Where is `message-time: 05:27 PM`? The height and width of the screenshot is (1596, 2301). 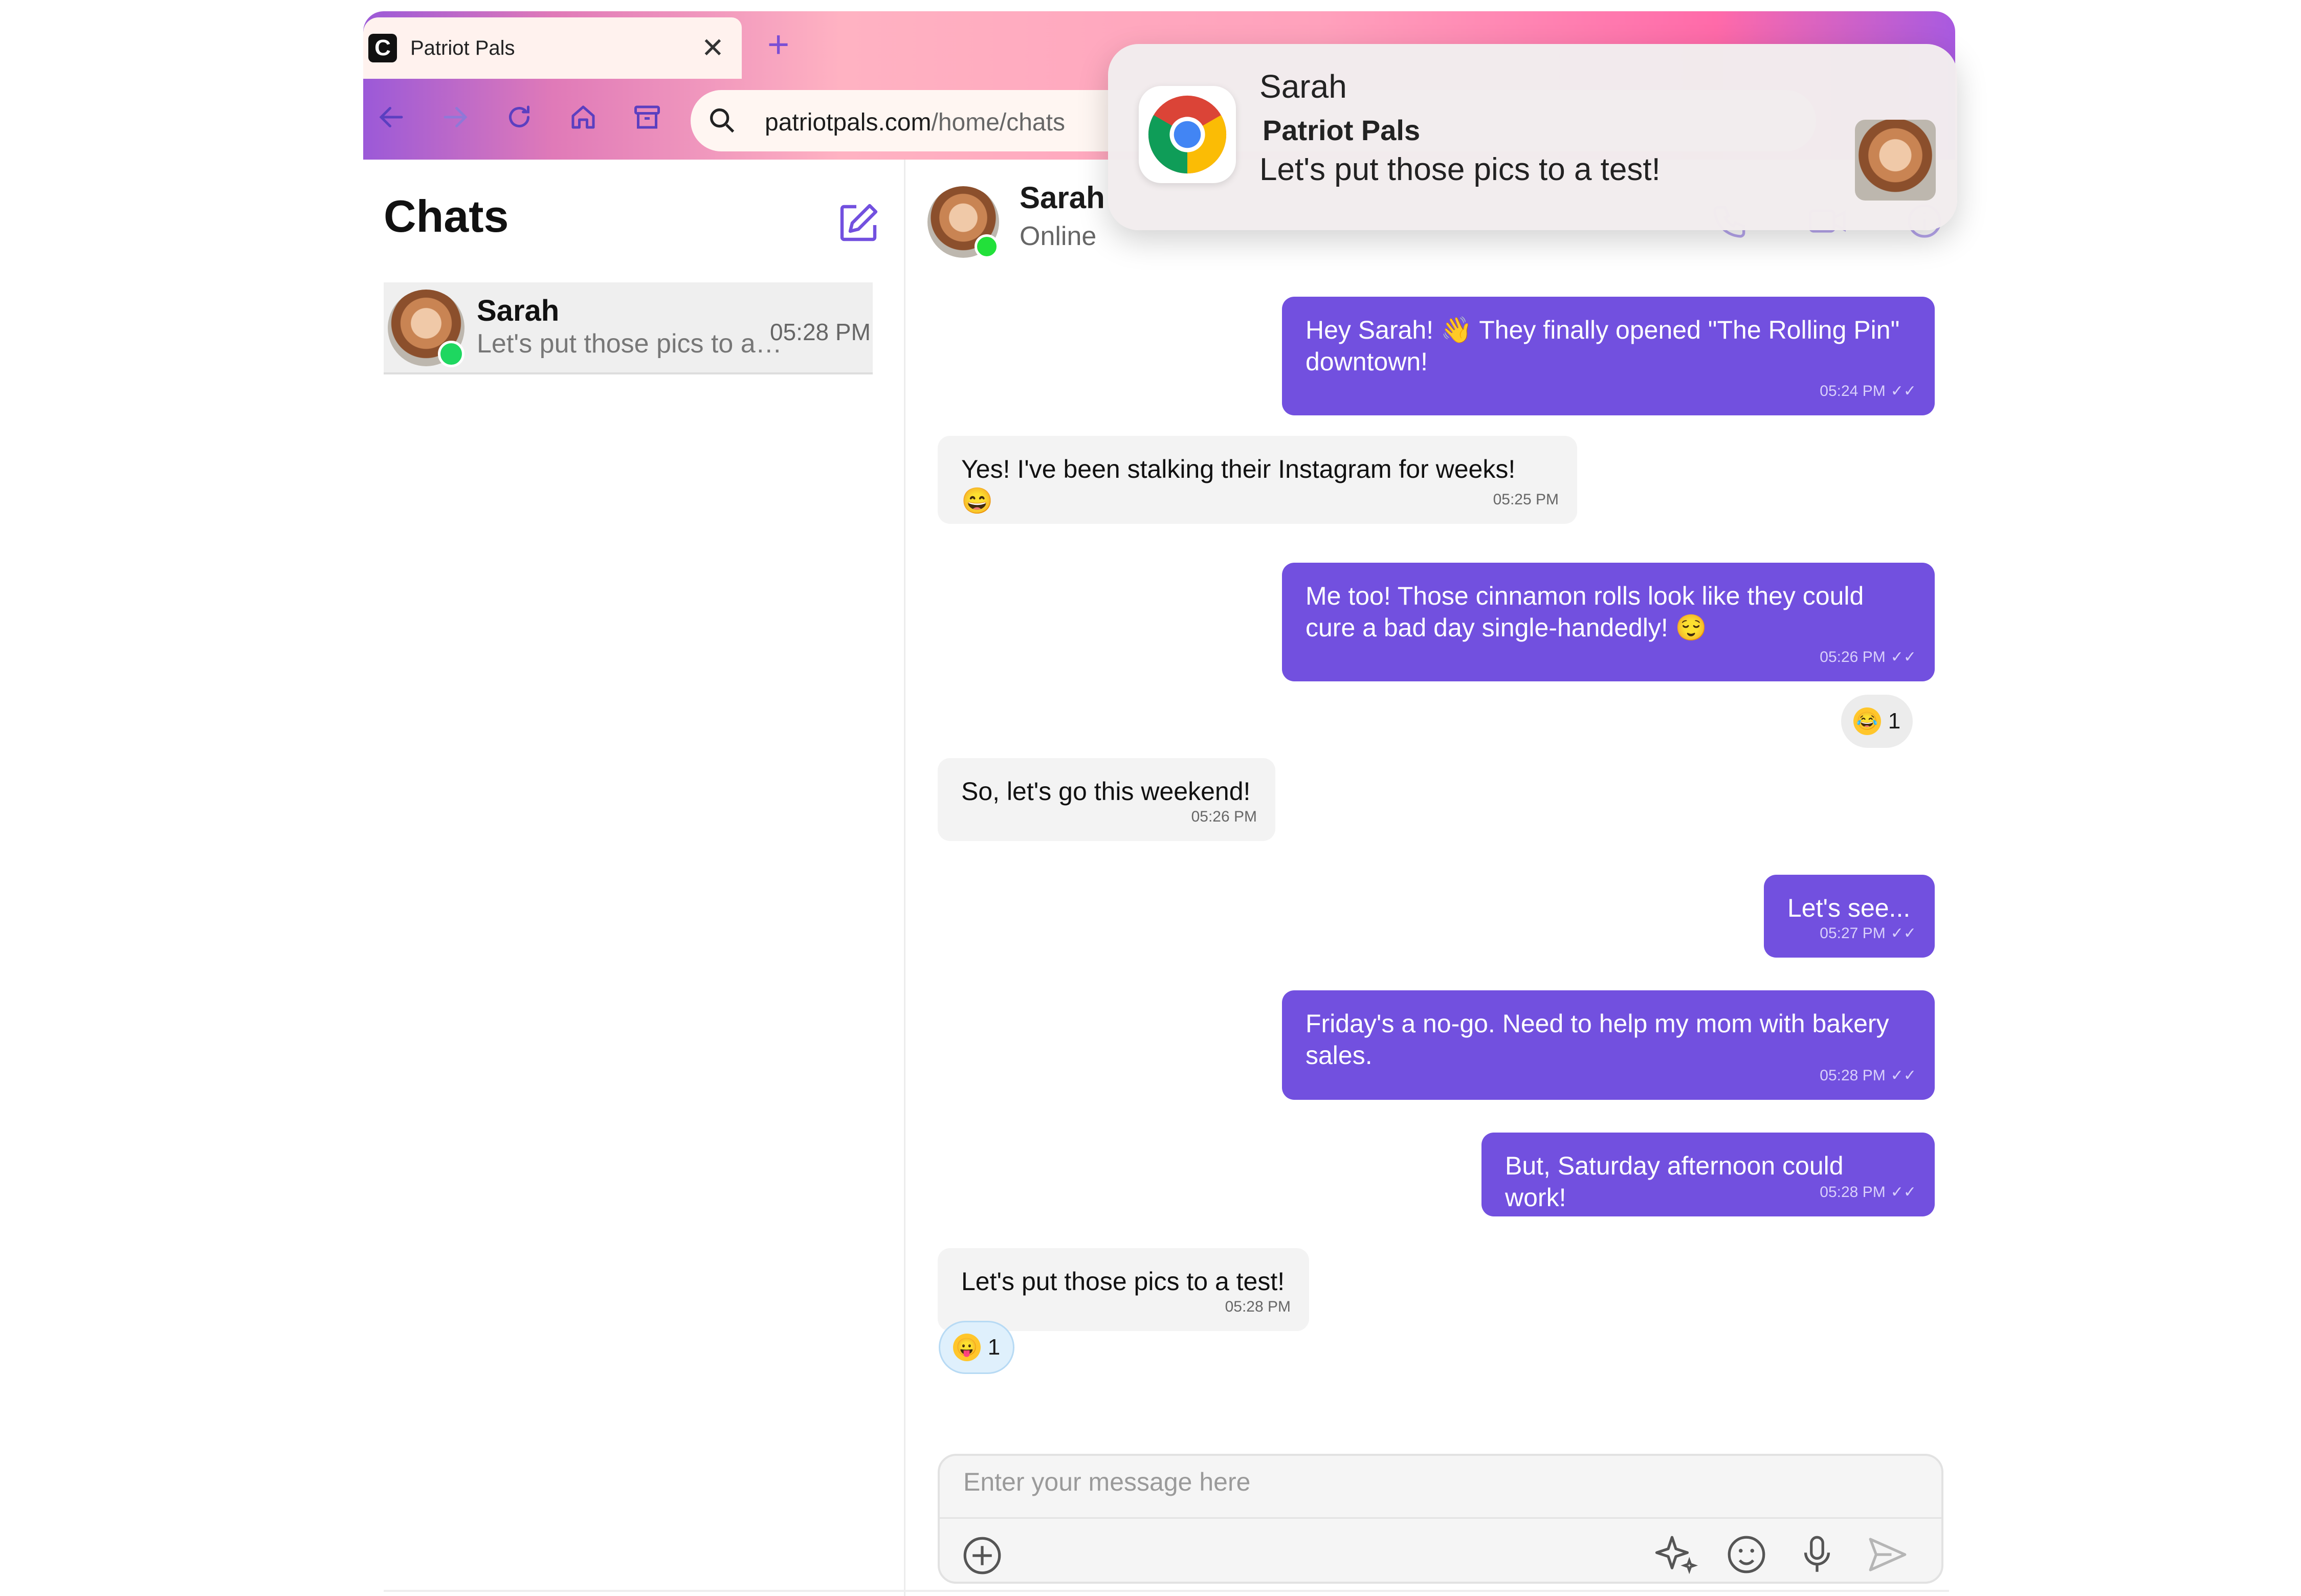 message-time: 05:27 PM is located at coordinates (1853, 933).